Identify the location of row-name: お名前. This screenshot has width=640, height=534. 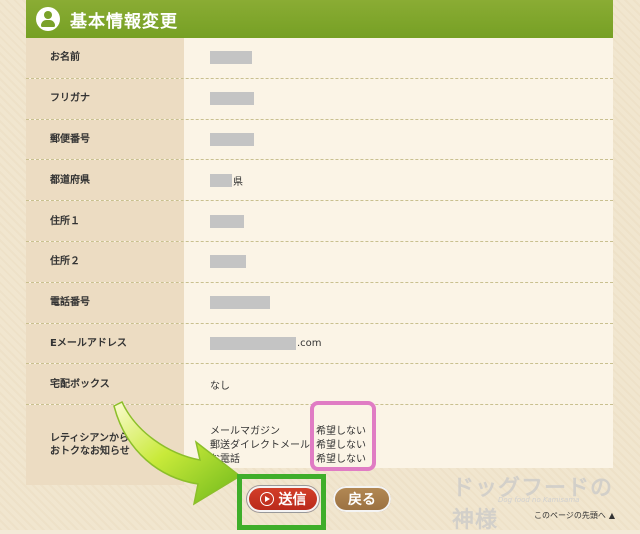
(319, 58).